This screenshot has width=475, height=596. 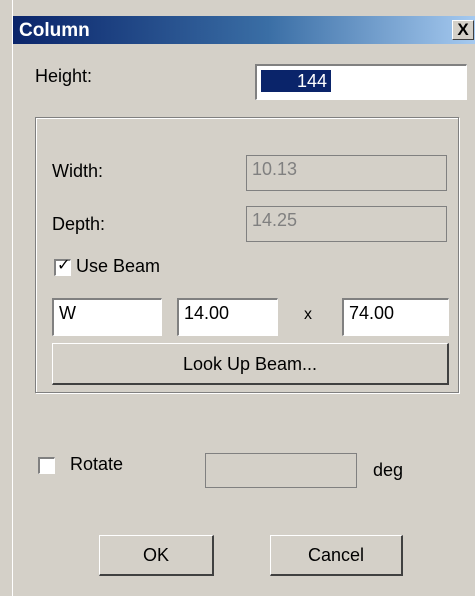 I want to click on close-icon: X, so click(x=463, y=29).